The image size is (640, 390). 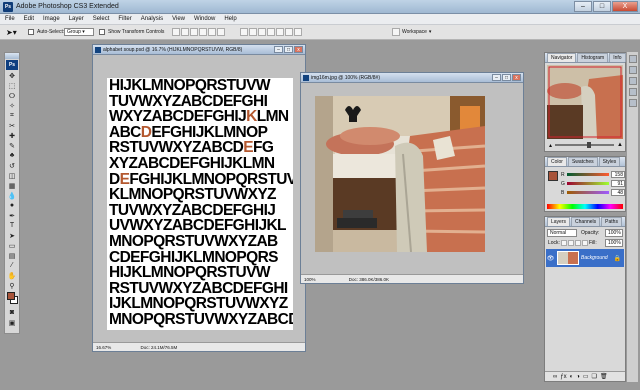 What do you see at coordinates (632, 92) in the screenshot?
I see `dock-history-icon` at bounding box center [632, 92].